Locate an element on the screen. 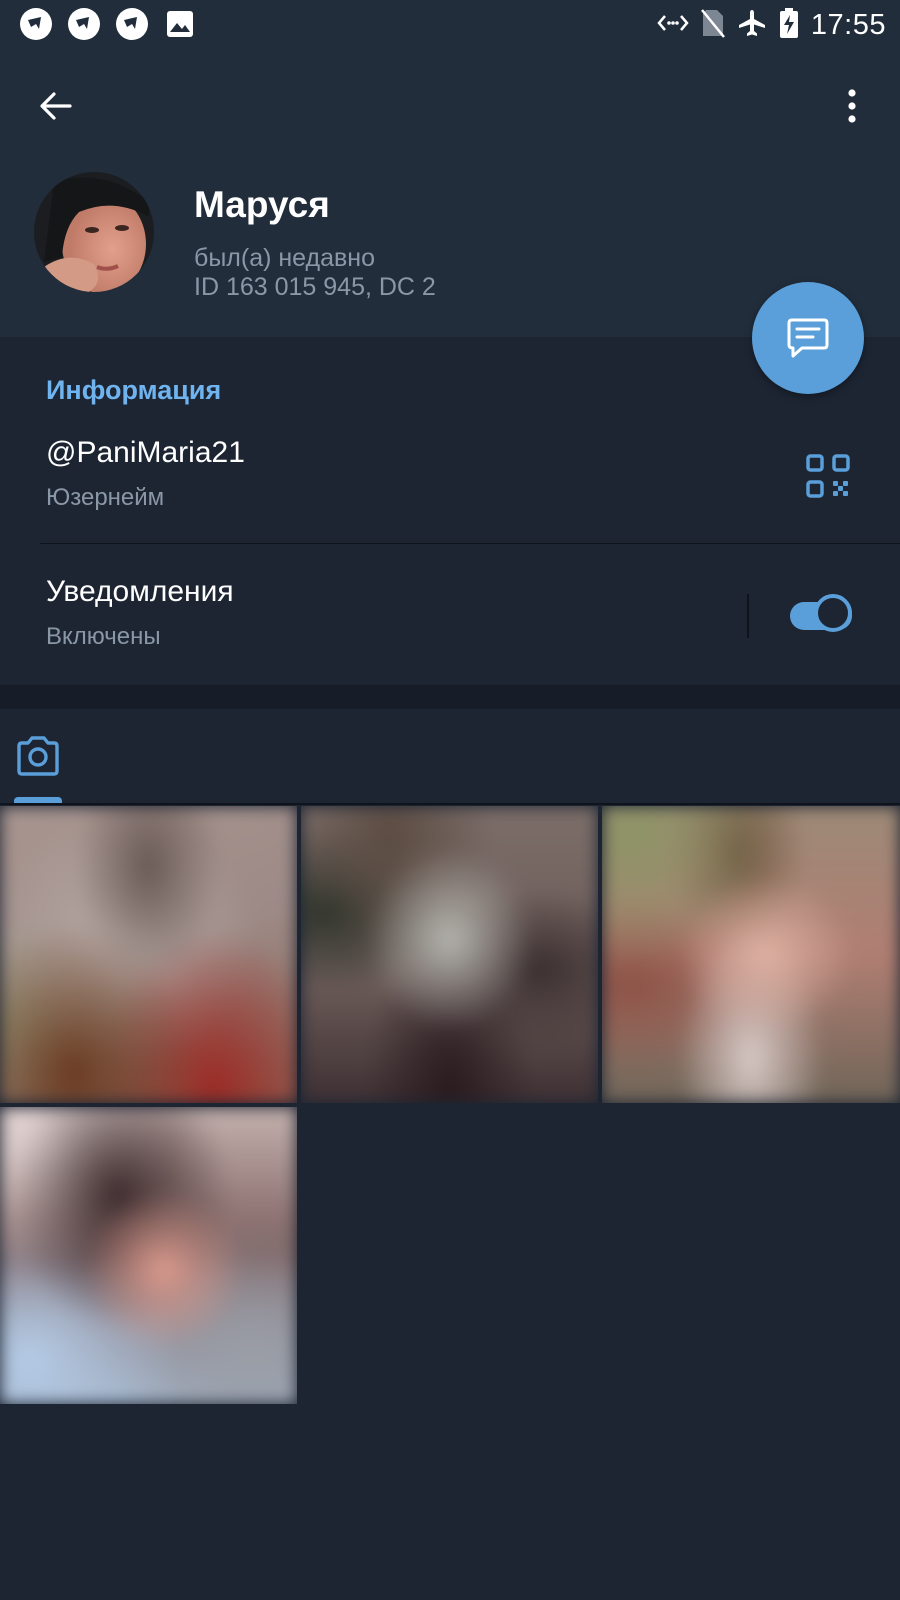  last-seen-text: был(а) недавно is located at coordinates (285, 258).